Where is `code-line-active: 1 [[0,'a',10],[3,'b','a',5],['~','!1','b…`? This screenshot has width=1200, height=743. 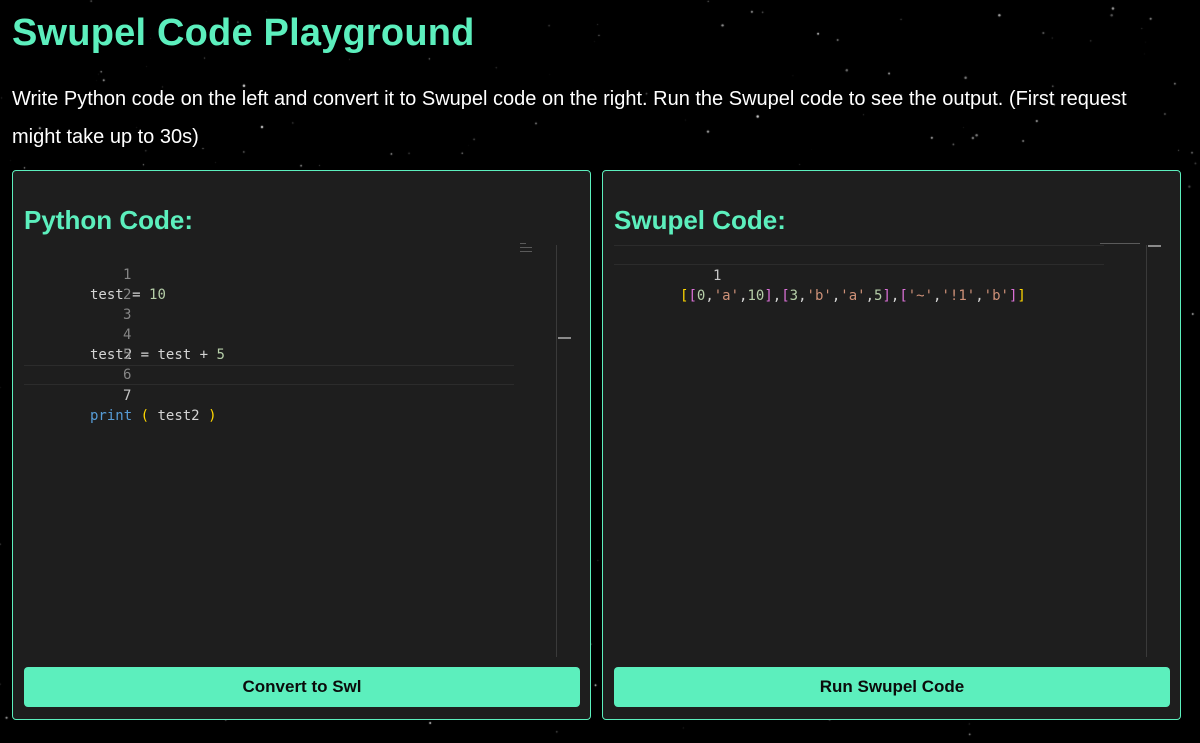 code-line-active: 1 [[0,'a',10],[3,'b','a',5],['~','!1','b… is located at coordinates (859, 274).